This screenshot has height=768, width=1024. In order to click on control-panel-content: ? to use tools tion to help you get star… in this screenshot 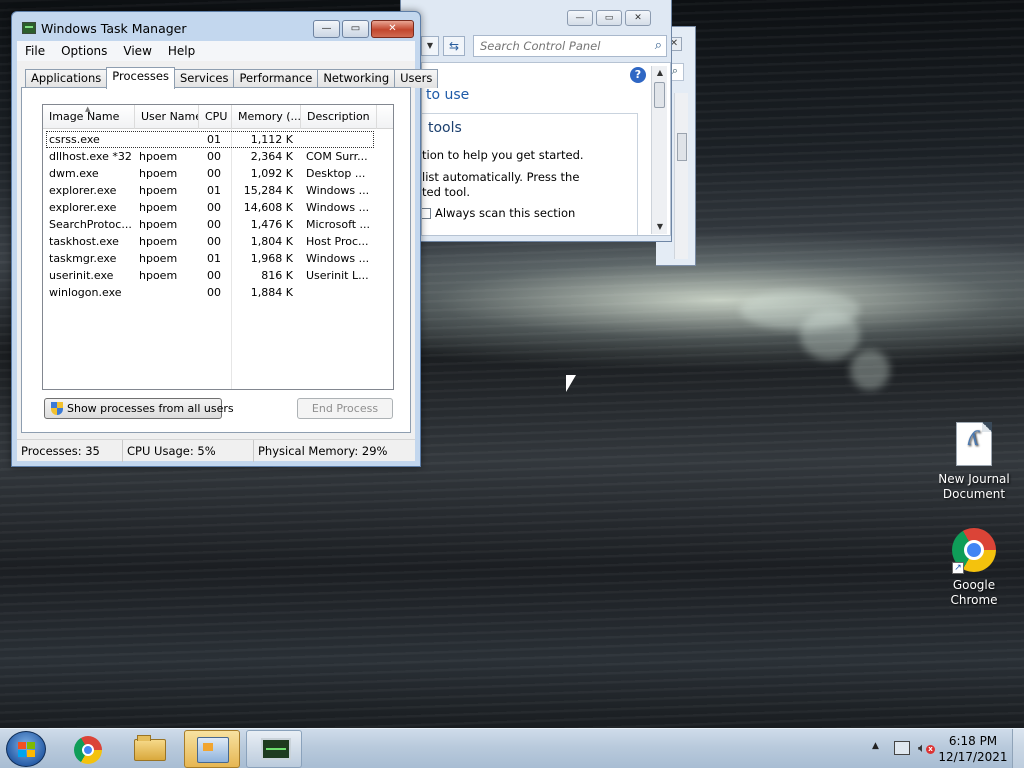, I will do `click(546, 149)`.